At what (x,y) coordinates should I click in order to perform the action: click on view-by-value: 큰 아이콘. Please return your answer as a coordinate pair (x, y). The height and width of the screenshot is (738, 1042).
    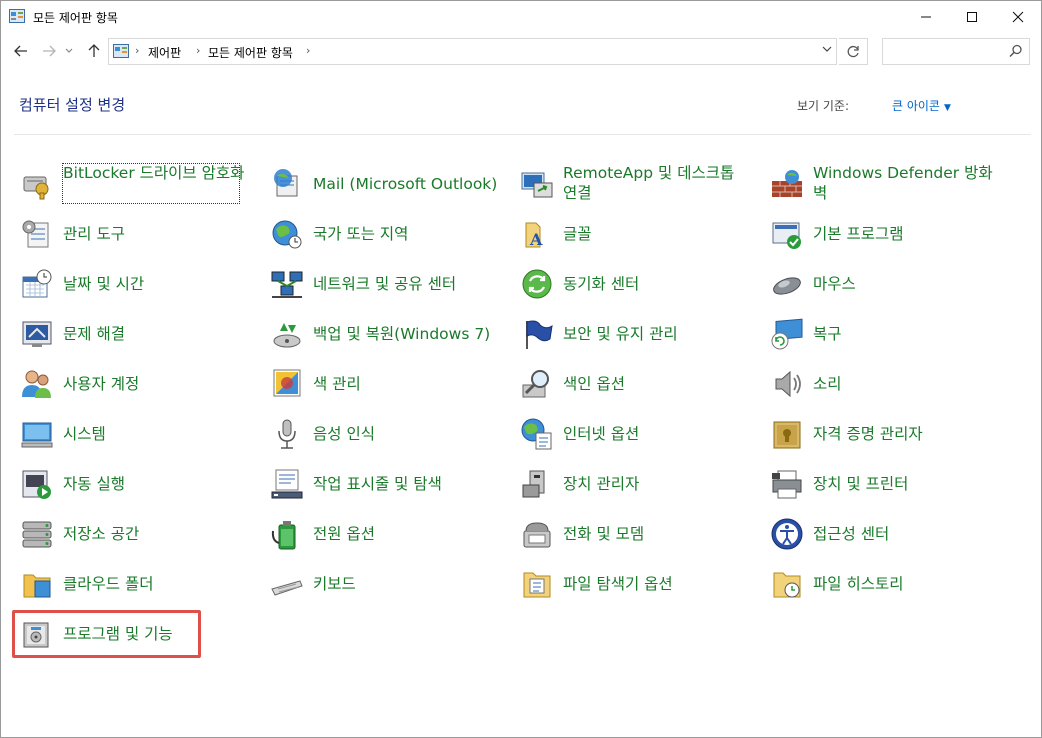
    Looking at the image, I should click on (916, 106).